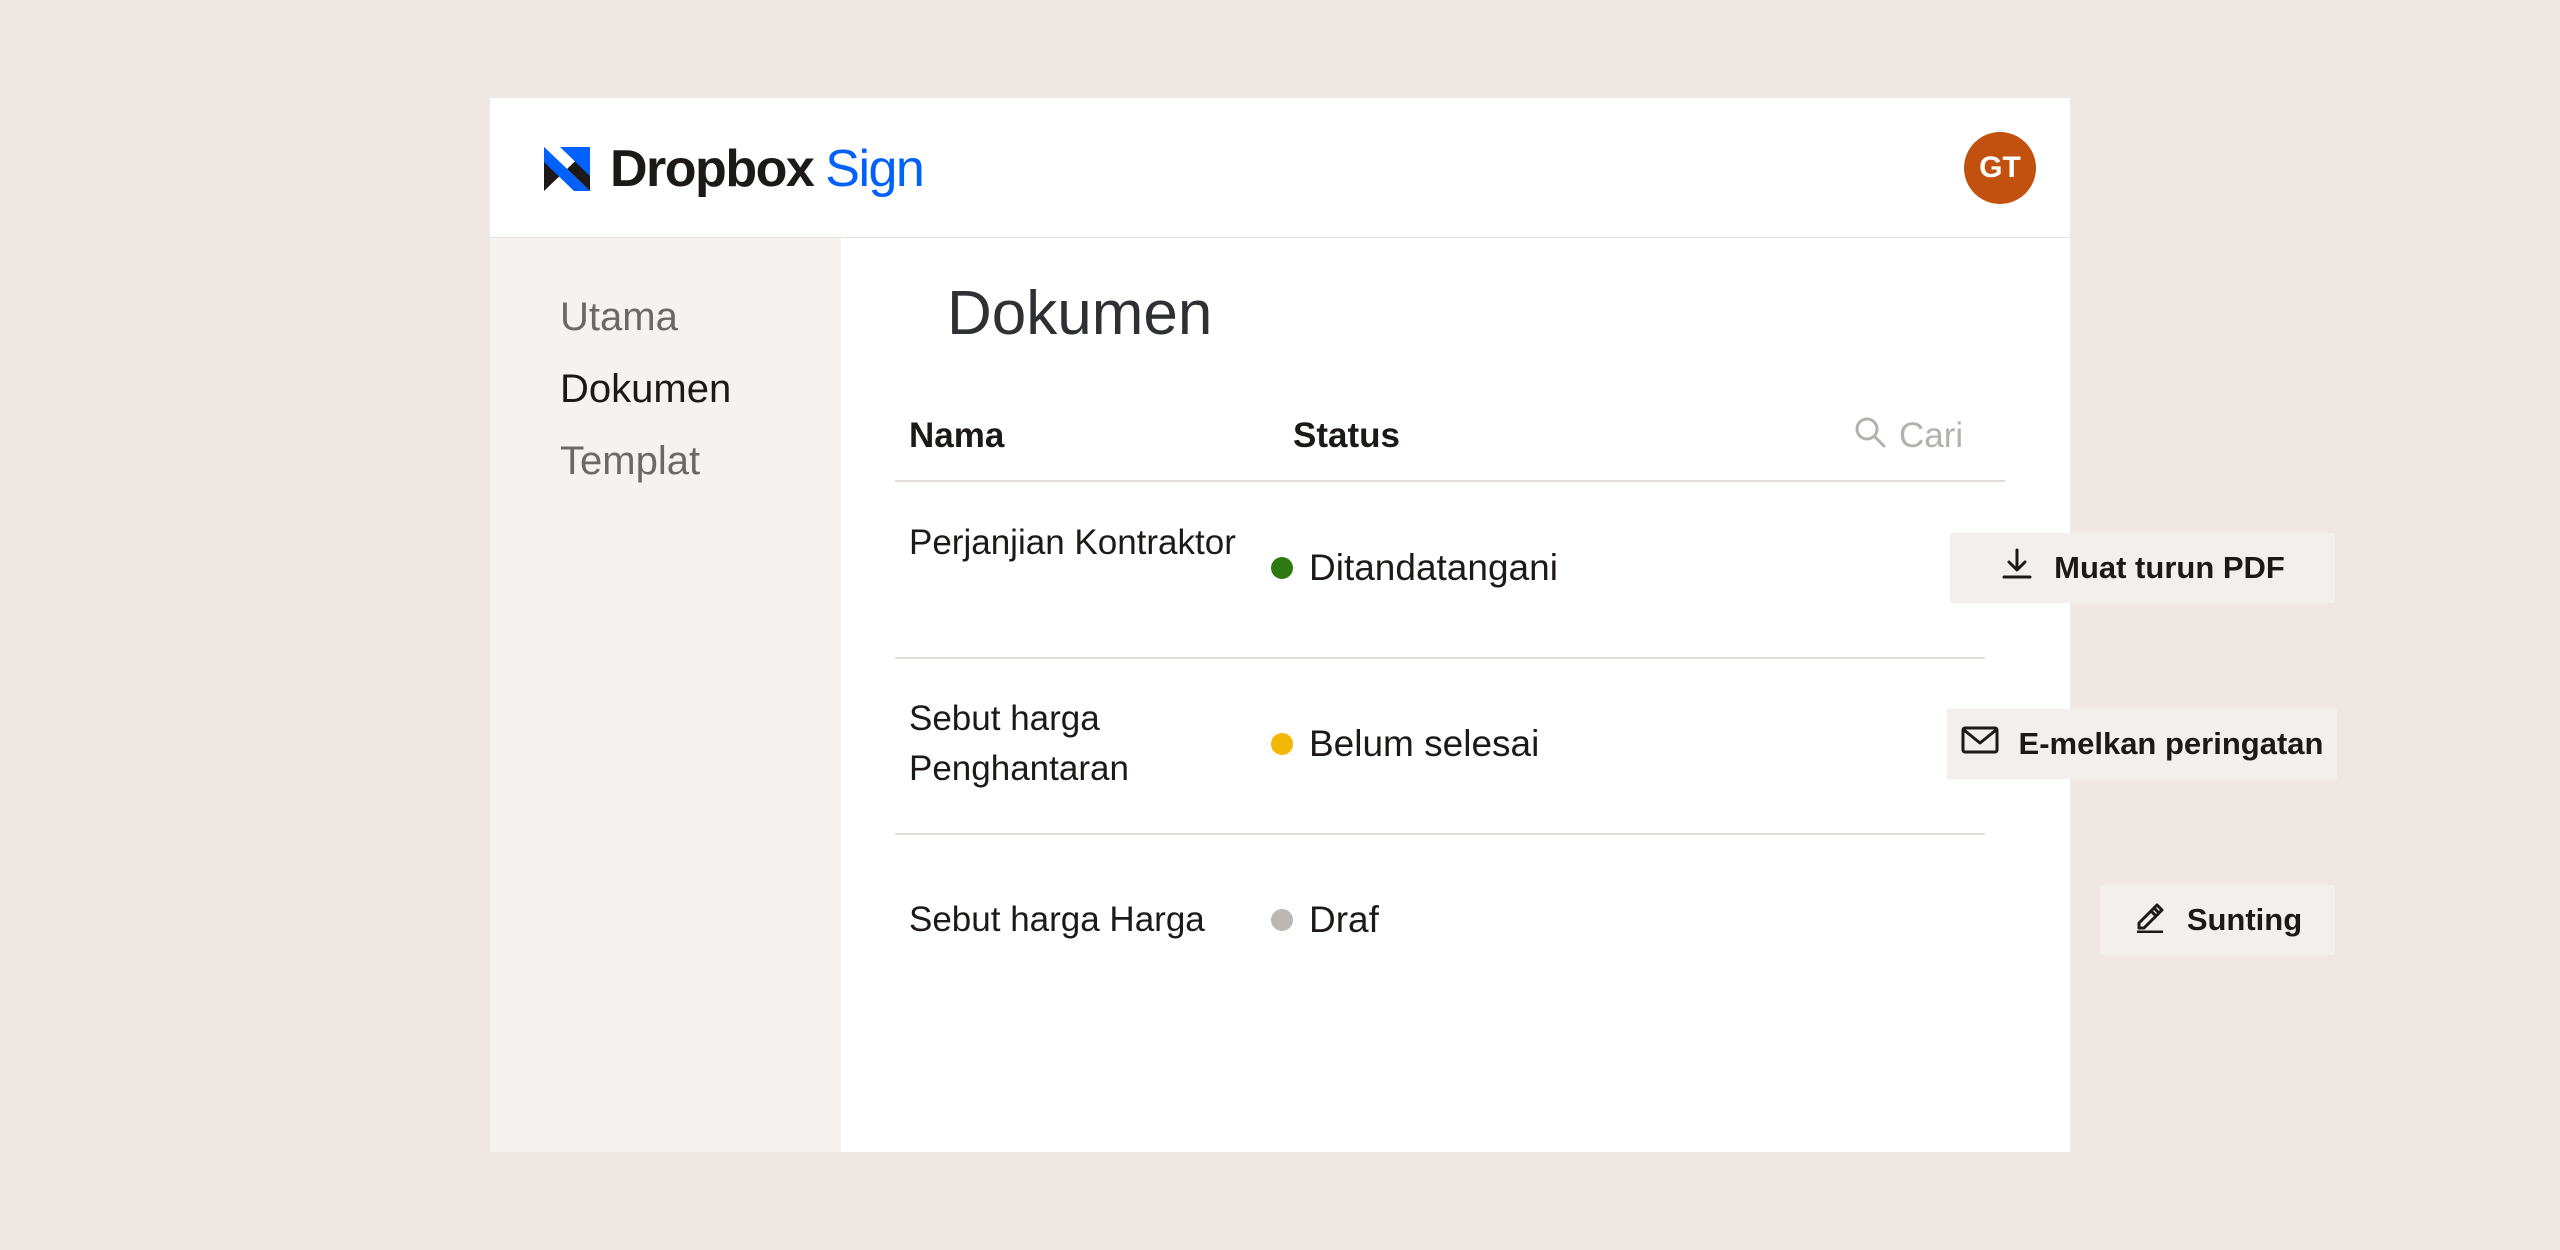  I want to click on status-label: Belum selesai, so click(1424, 743).